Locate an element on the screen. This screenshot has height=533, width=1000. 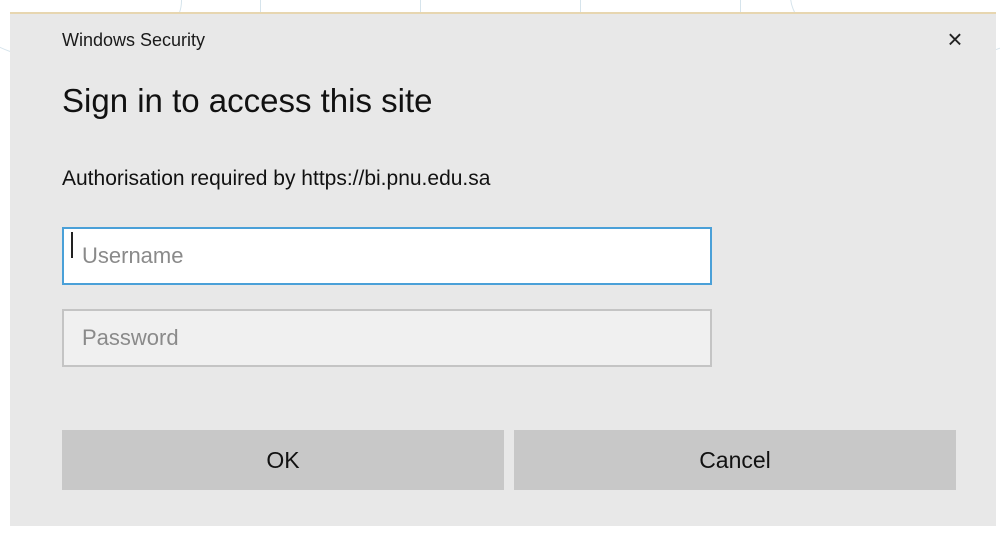
close-icon: × is located at coordinates (955, 38).